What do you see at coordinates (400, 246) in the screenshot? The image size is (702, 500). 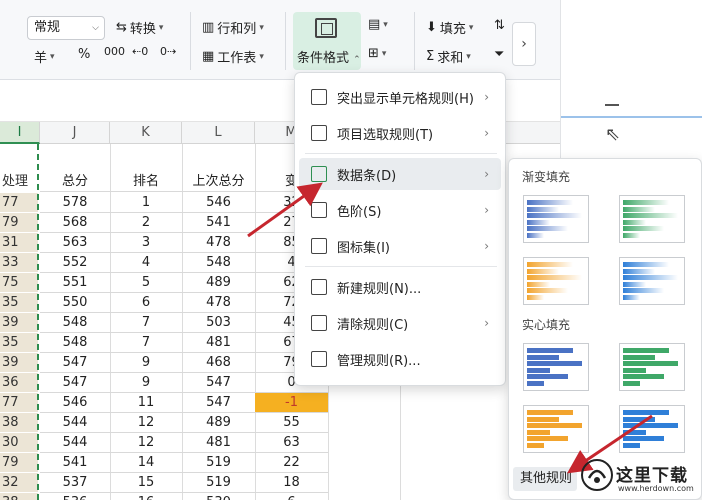 I see `menu-item-icon-sets: 图标集(I) ›` at bounding box center [400, 246].